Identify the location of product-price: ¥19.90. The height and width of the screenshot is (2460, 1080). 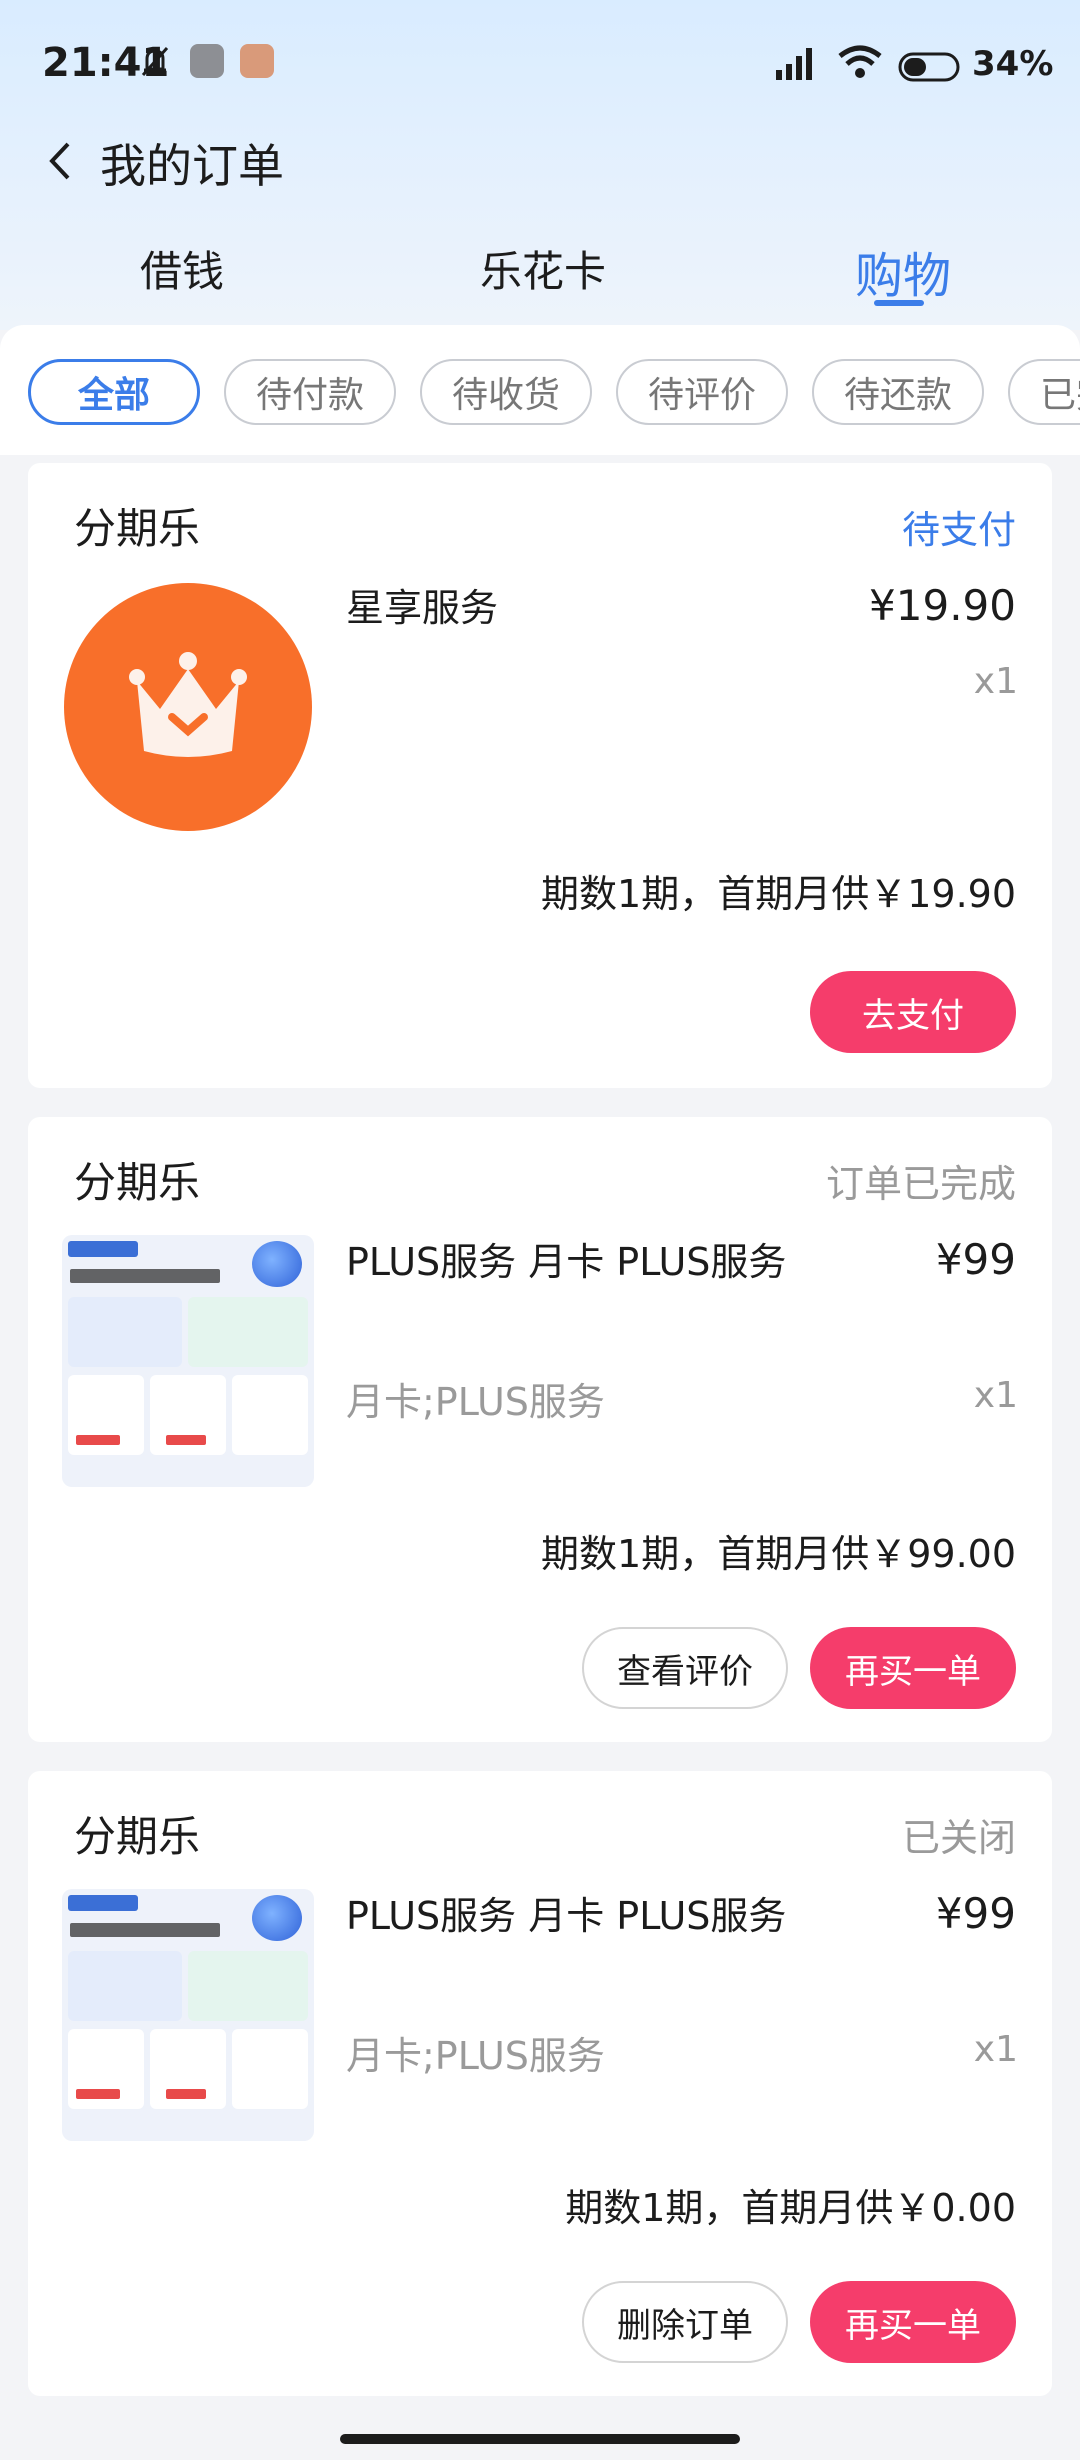
(942, 605).